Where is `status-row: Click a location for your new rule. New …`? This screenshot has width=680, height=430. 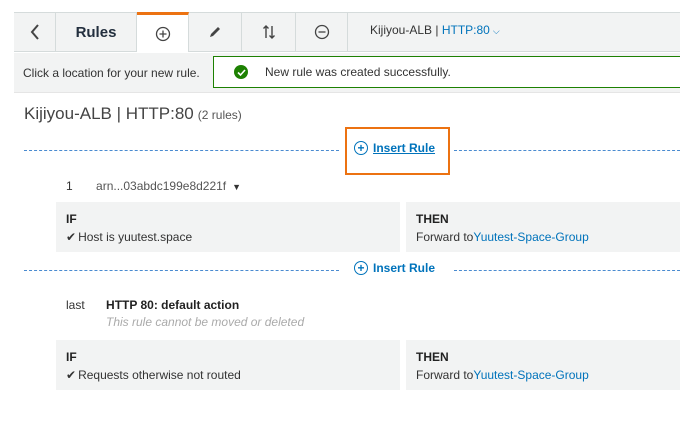
status-row: Click a location for your new rule. New … is located at coordinates (347, 73).